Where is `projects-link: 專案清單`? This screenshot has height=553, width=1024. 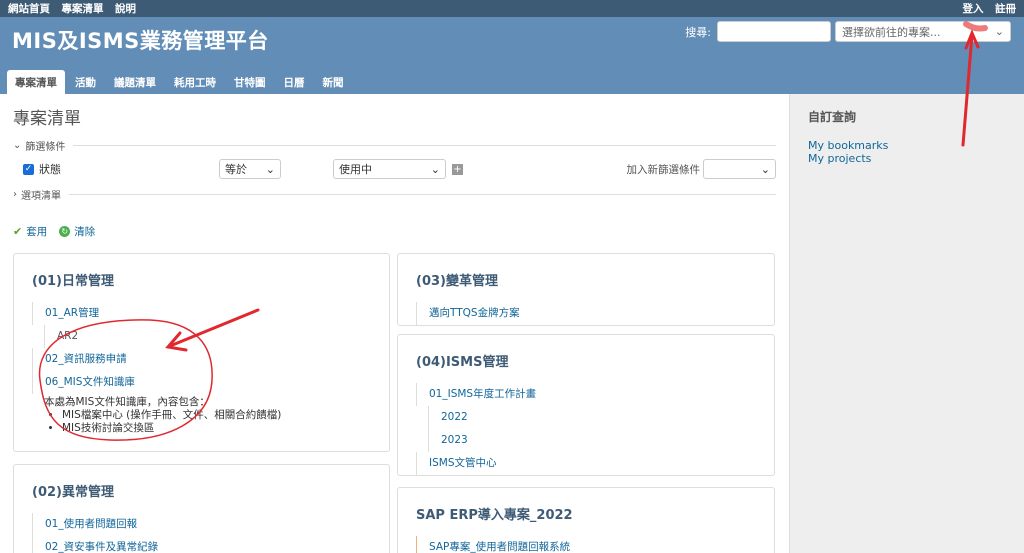 projects-link: 專案清單 is located at coordinates (83, 9).